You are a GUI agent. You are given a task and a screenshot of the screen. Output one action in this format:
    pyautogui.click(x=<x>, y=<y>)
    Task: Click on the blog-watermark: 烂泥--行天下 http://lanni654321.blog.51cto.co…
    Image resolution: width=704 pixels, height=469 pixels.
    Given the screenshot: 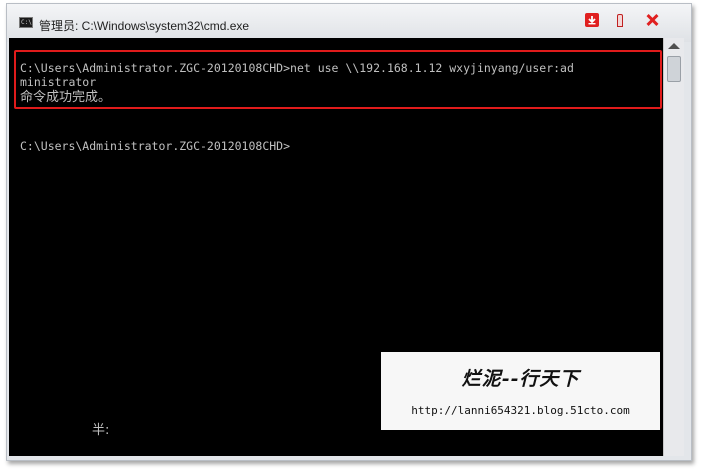 What is the action you would take?
    pyautogui.click(x=520, y=391)
    